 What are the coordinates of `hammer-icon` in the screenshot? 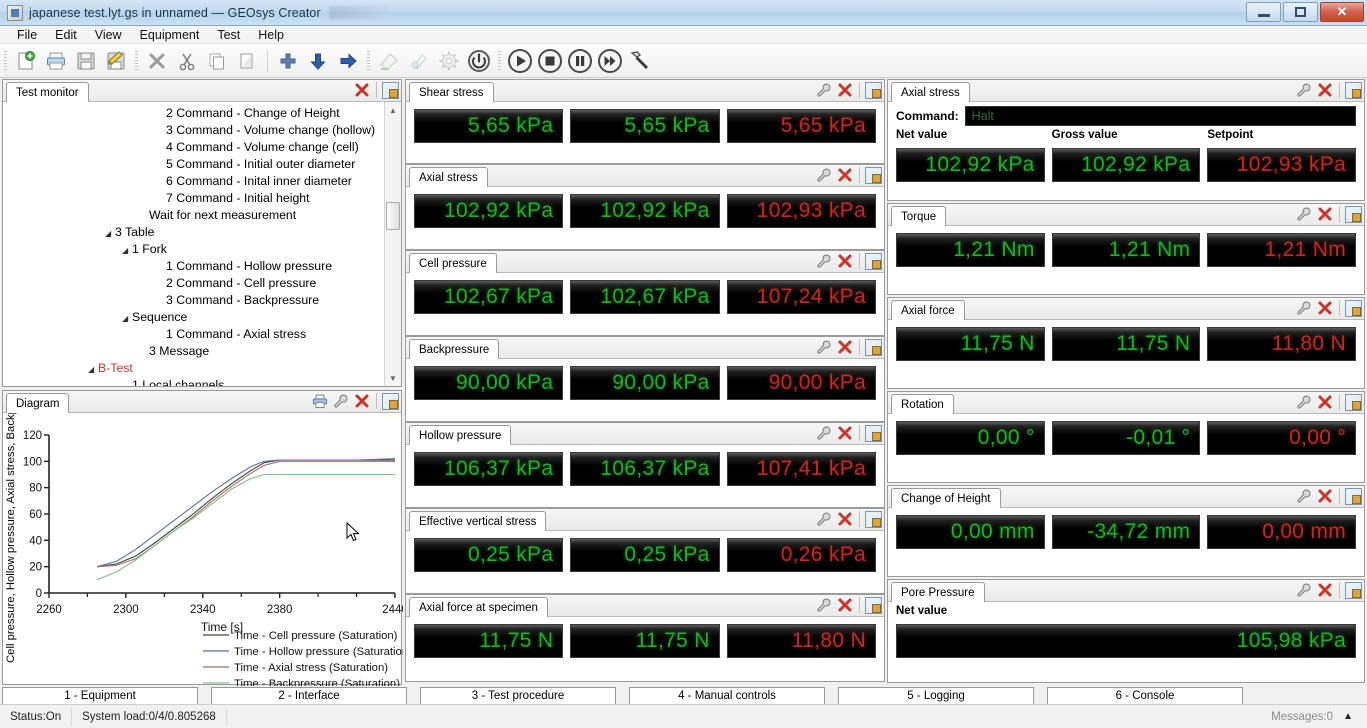 It's located at (640, 61).